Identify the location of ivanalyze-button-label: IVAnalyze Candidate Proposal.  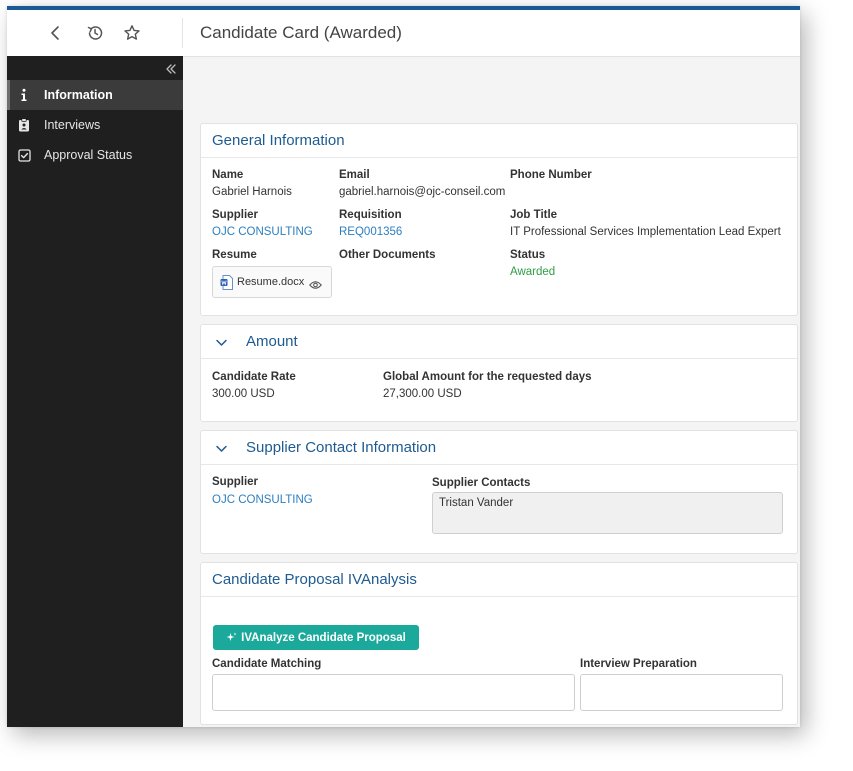
(323, 637).